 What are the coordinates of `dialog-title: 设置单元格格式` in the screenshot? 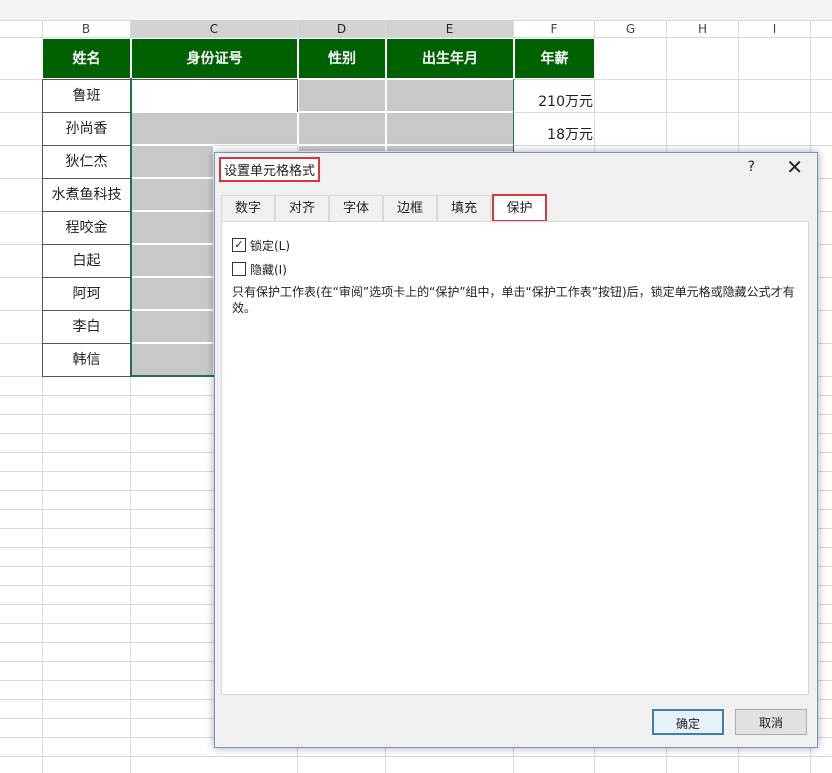 It's located at (270, 169).